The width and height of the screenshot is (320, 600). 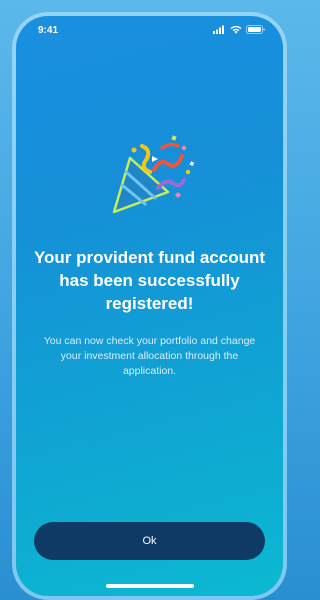 I want to click on wifi-icon, so click(x=236, y=30).